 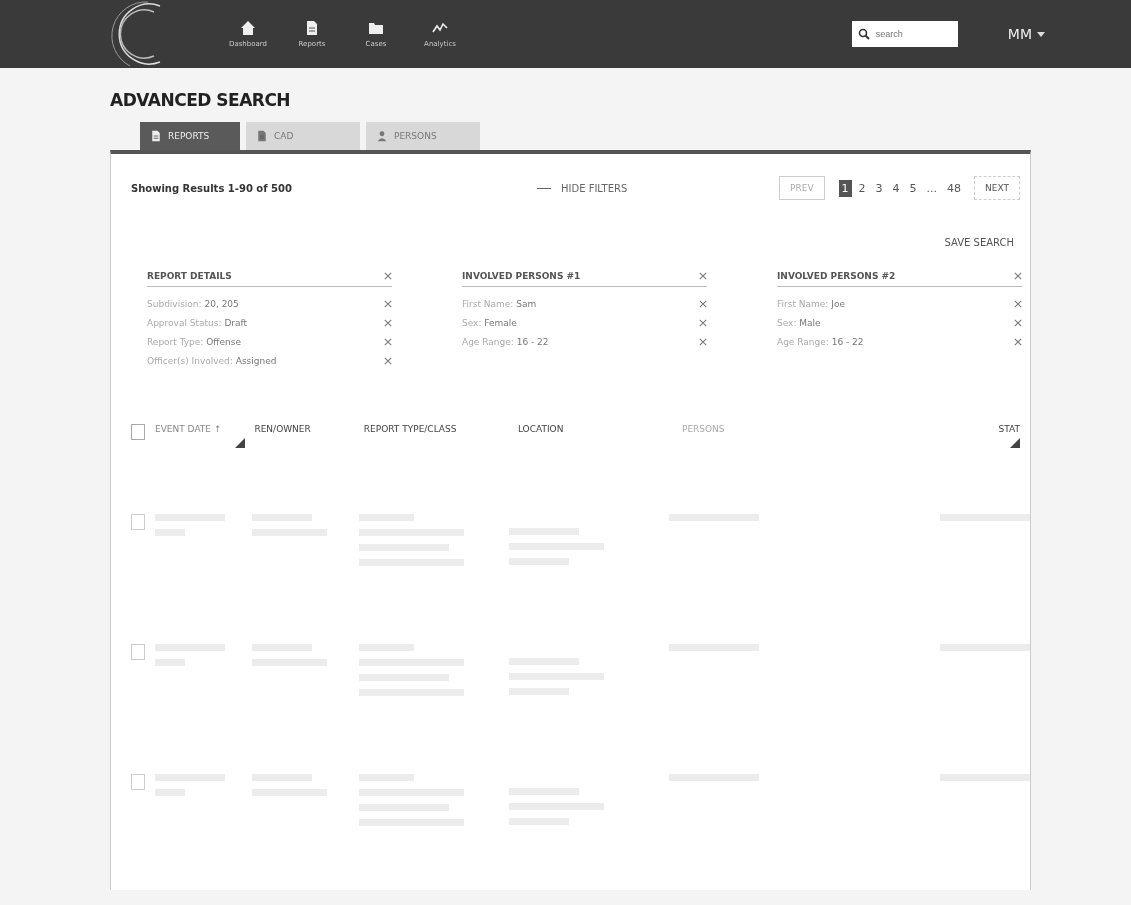 What do you see at coordinates (193, 303) in the screenshot?
I see `filter-item: Subdivision: 20, 205` at bounding box center [193, 303].